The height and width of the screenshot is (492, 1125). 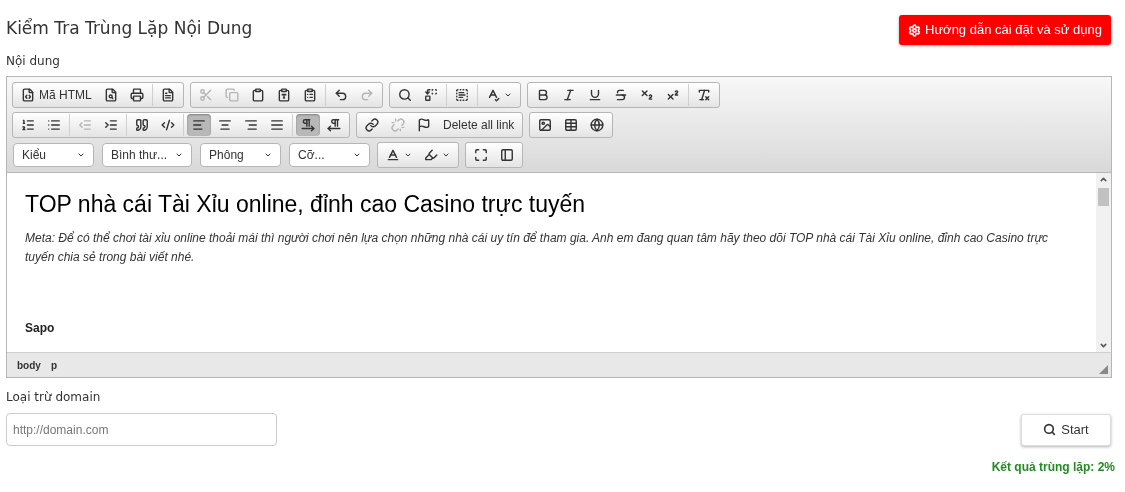 What do you see at coordinates (1005, 30) in the screenshot?
I see `guide-button: Hướng dẫn cài đặt và sử dụng` at bounding box center [1005, 30].